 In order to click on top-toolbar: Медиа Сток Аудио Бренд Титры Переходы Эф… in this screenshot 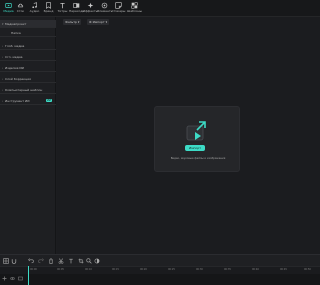, I will do `click(160, 8)`.